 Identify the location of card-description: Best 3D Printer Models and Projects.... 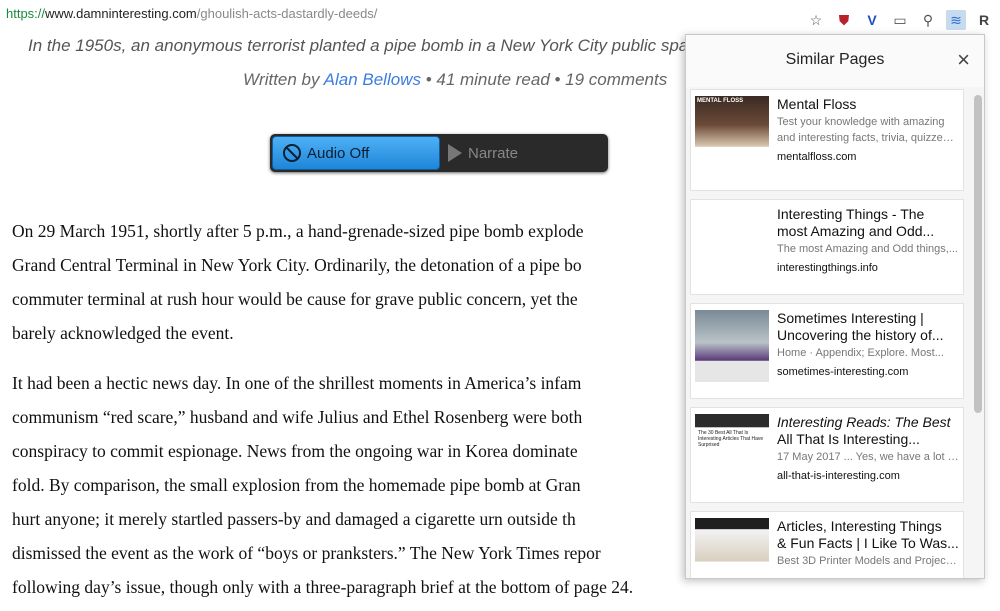
(868, 561).